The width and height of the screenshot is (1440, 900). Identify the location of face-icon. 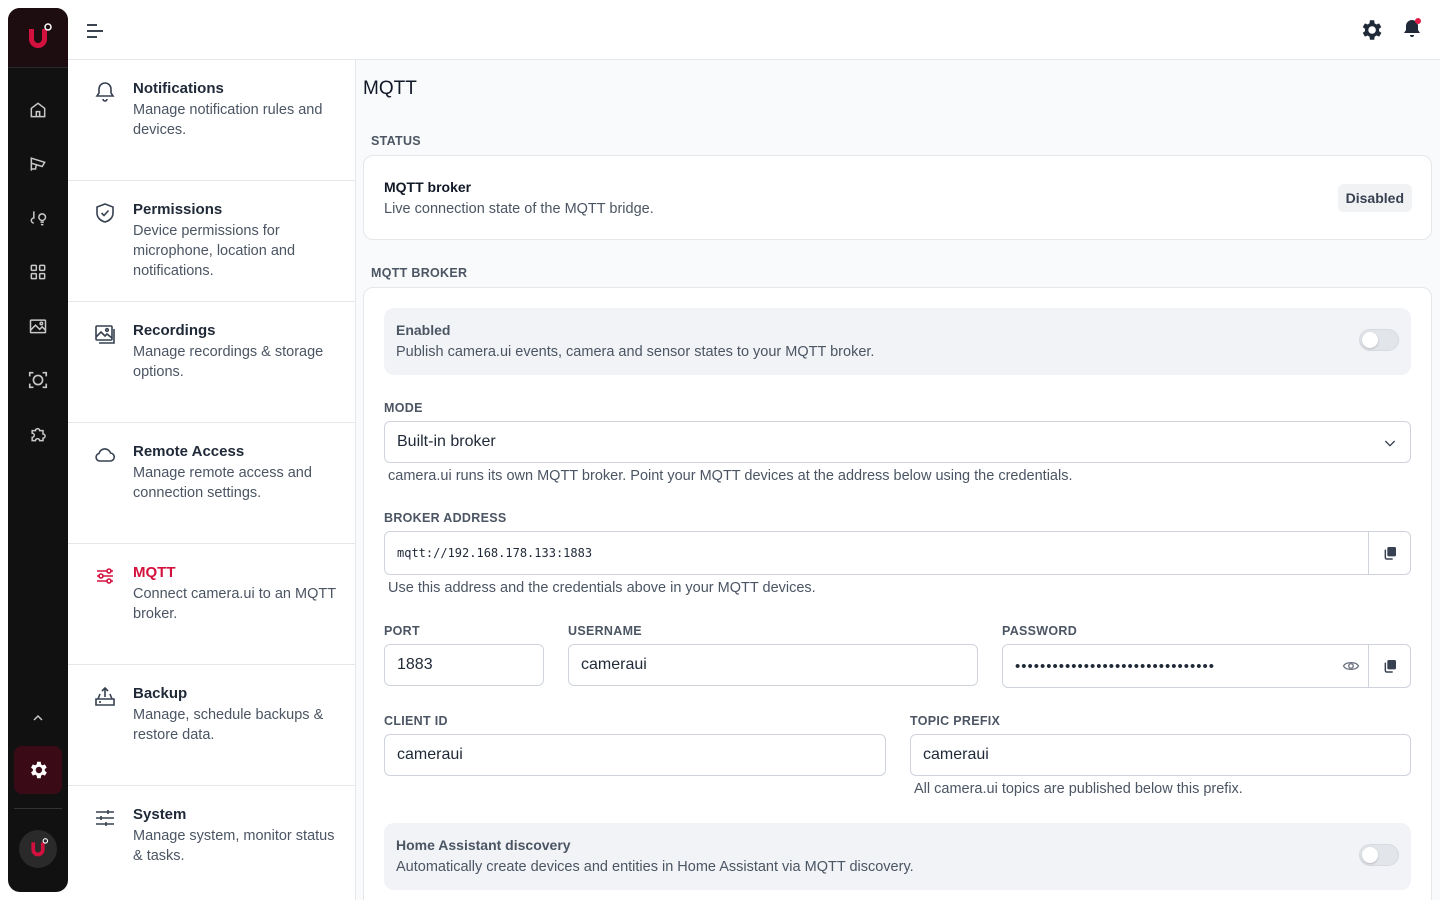
(38, 380).